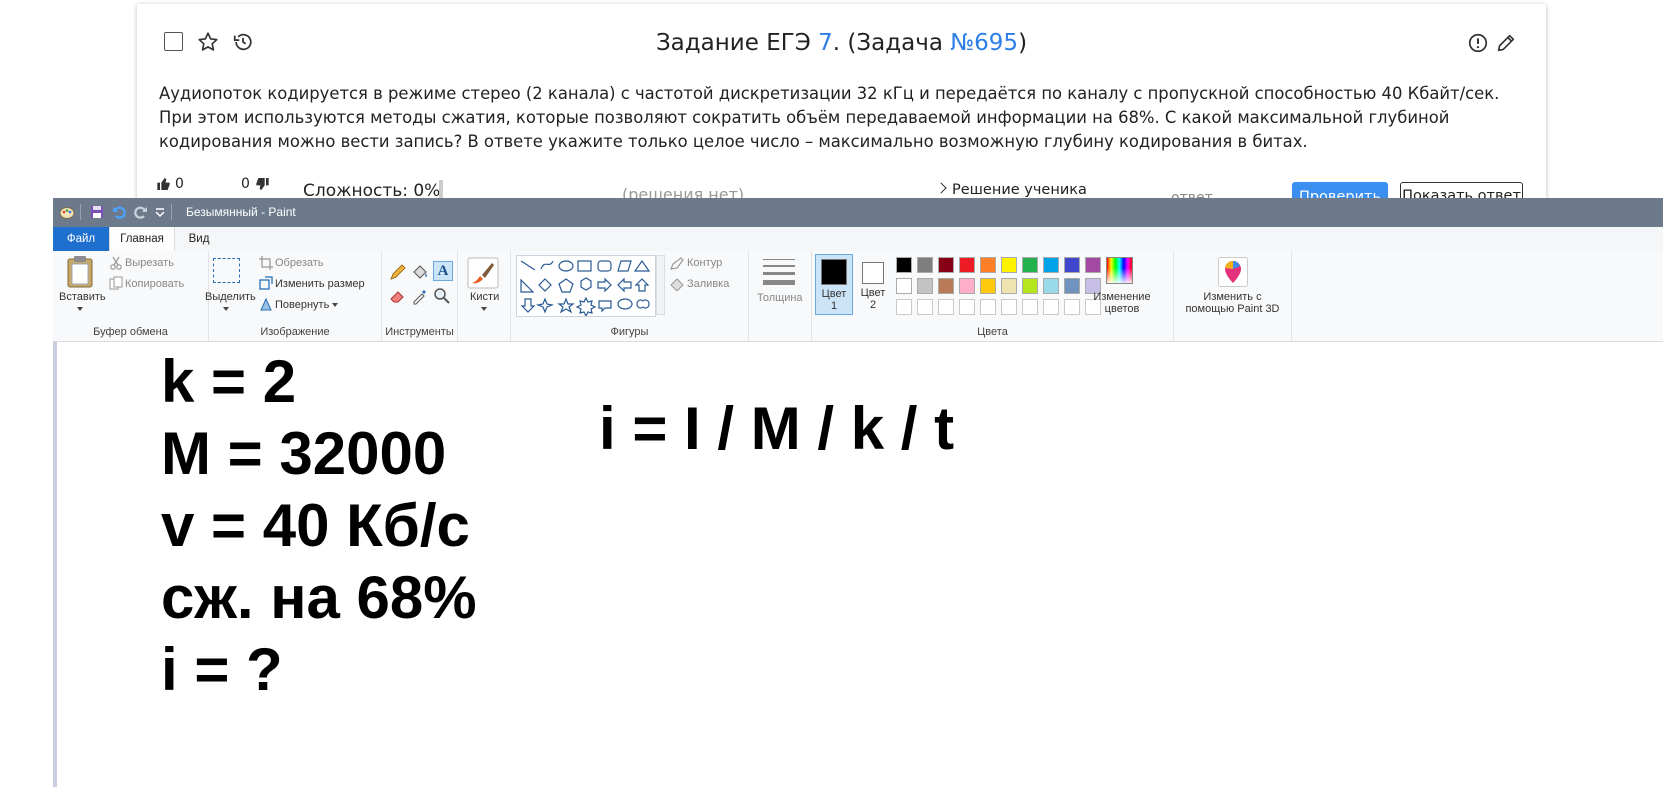 This screenshot has width=1663, height=787. Describe the element at coordinates (1233, 272) in the screenshot. I see `paint3d-icon` at that location.